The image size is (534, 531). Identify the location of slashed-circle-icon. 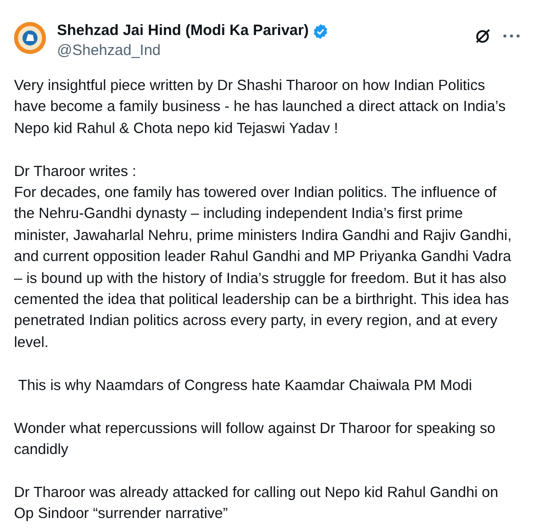
(483, 36).